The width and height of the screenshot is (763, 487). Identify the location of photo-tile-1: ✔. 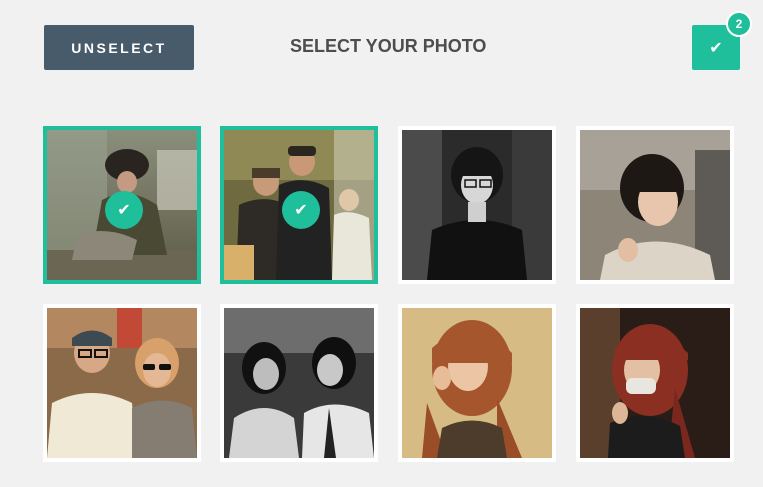
(122, 205).